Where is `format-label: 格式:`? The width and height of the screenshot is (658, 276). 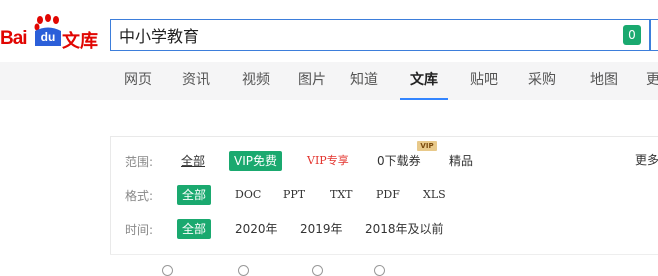 format-label: 格式: is located at coordinates (139, 196).